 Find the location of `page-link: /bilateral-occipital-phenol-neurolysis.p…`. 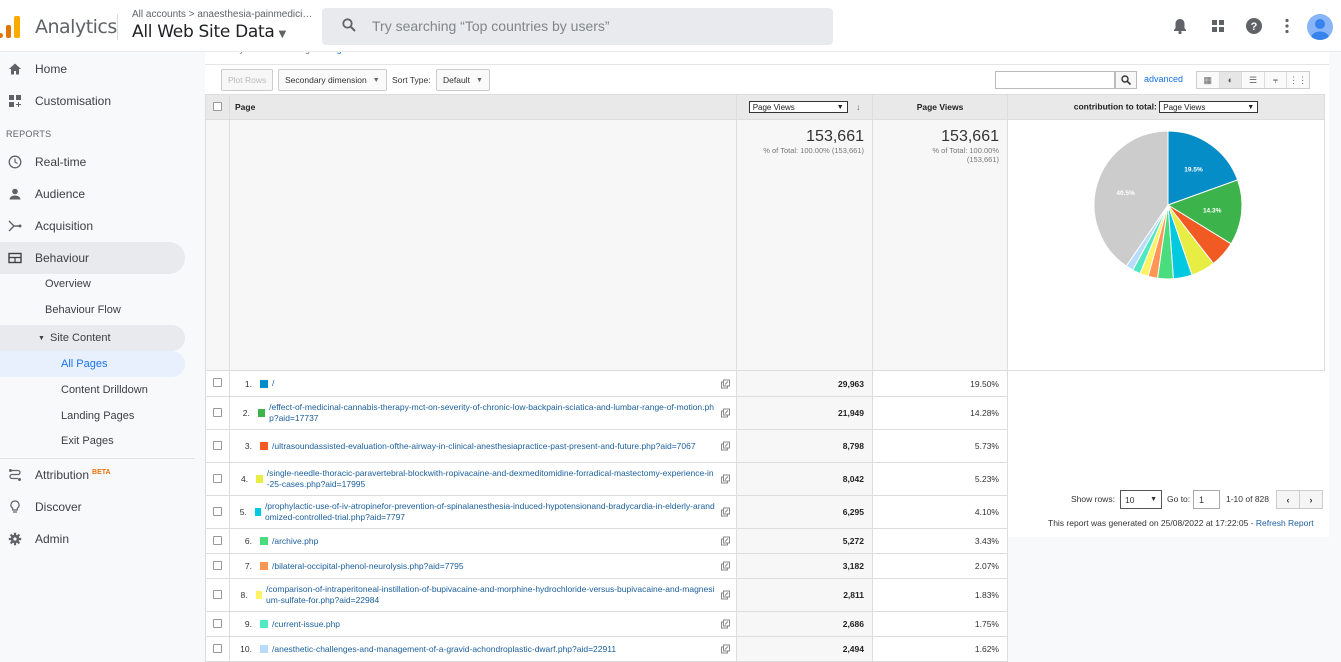

page-link: /bilateral-occipital-phenol-neurolysis.p… is located at coordinates (368, 566).